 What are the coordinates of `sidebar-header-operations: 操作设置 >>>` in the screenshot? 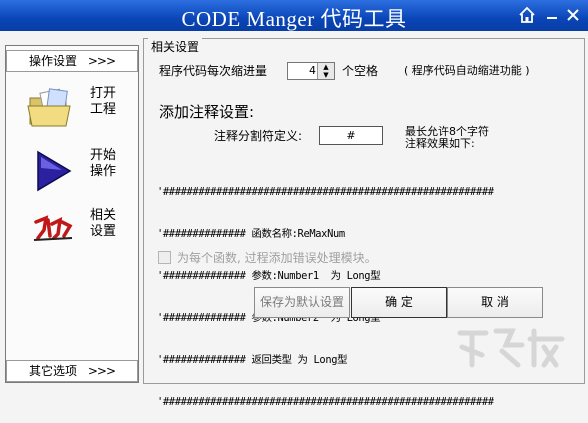 It's located at (72, 61).